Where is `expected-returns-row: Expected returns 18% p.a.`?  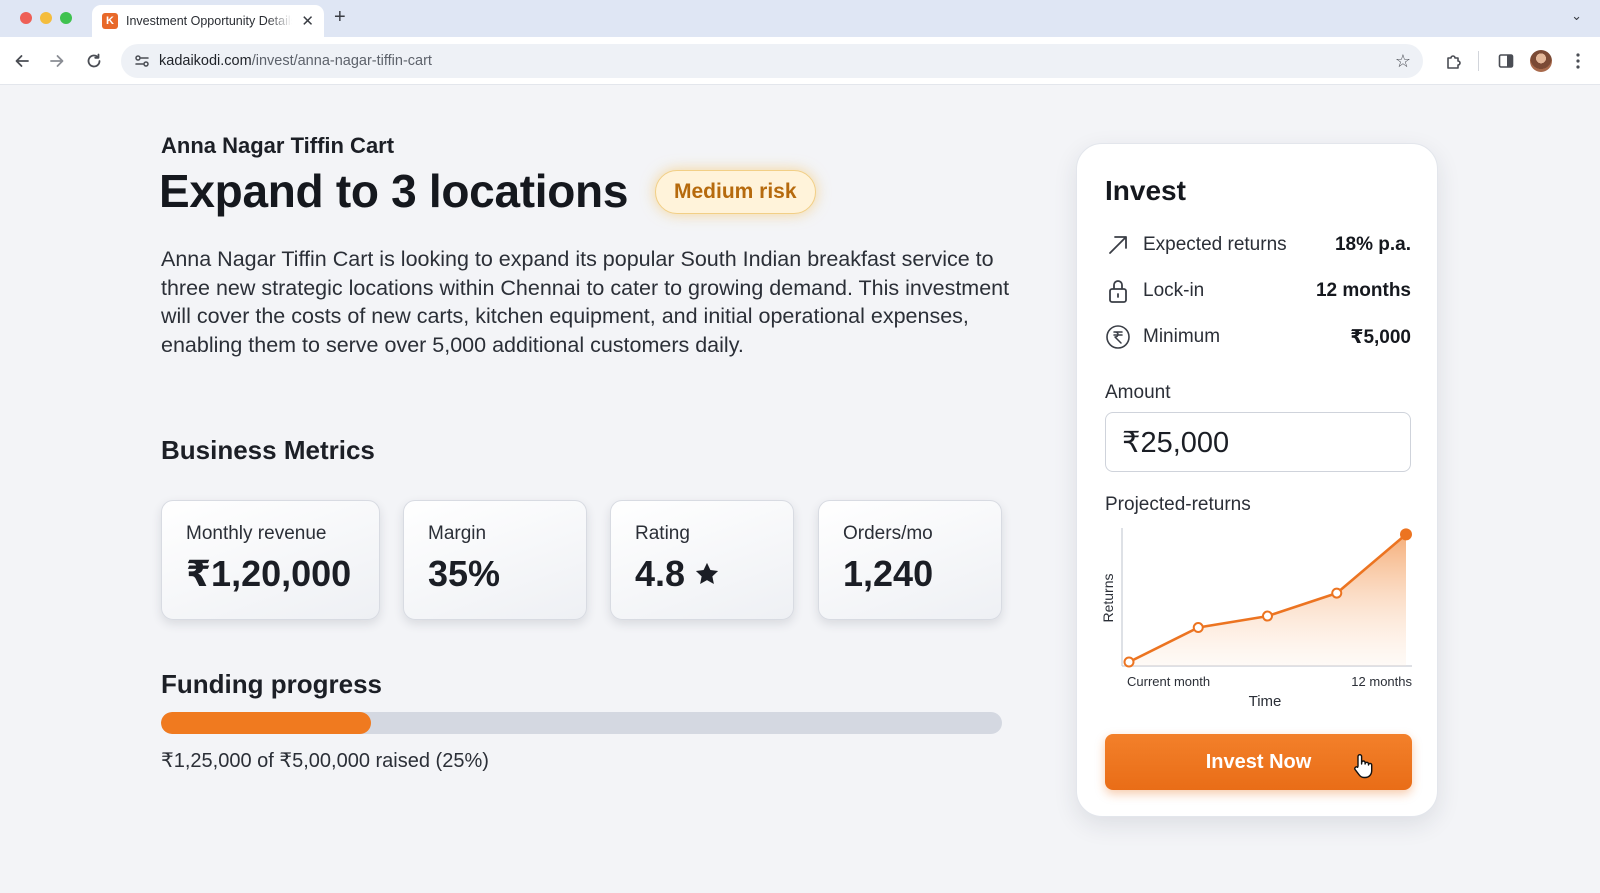 expected-returns-row: Expected returns 18% p.a. is located at coordinates (1258, 245).